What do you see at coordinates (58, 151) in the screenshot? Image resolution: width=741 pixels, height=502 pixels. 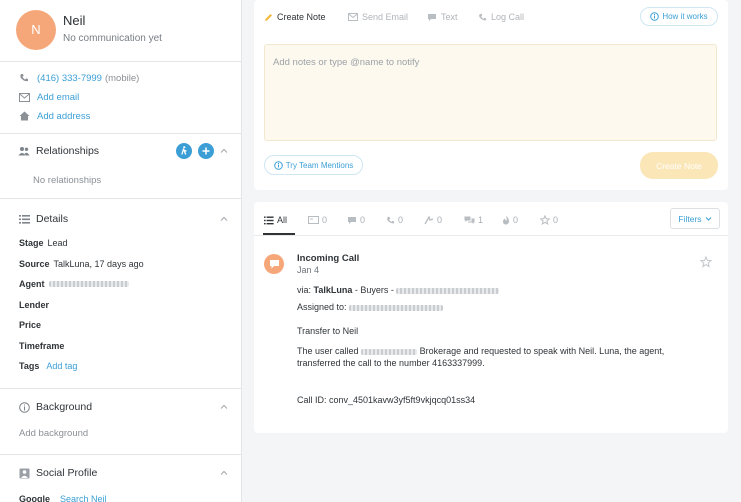 I see `relationships-header: Relationships` at bounding box center [58, 151].